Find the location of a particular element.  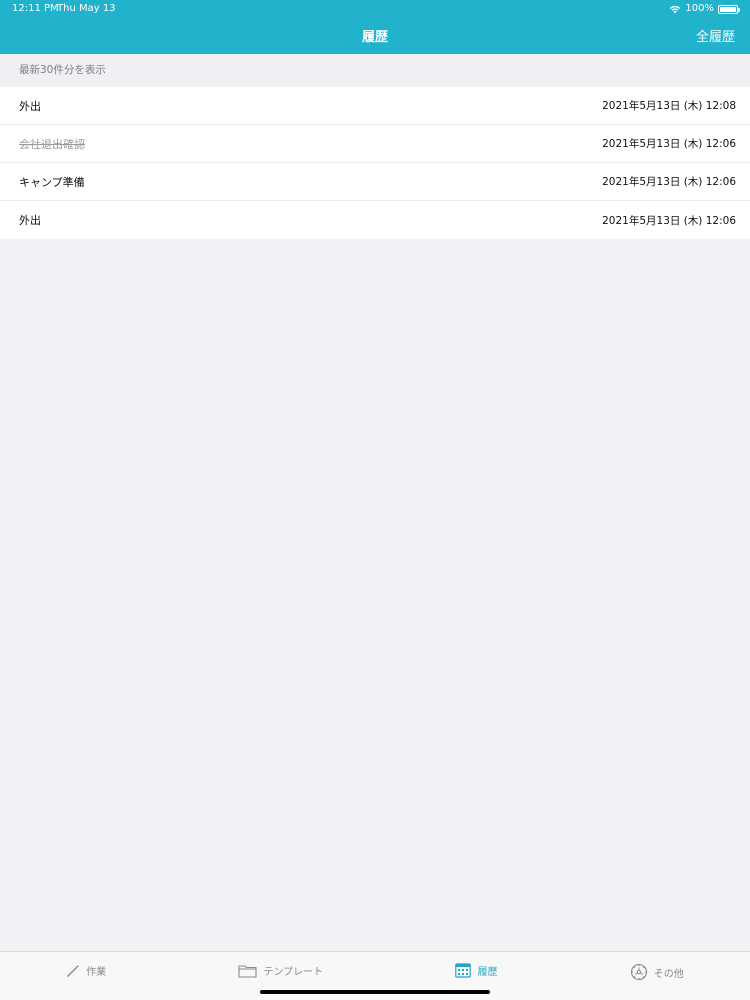

tab-label: その他 is located at coordinates (668, 974).